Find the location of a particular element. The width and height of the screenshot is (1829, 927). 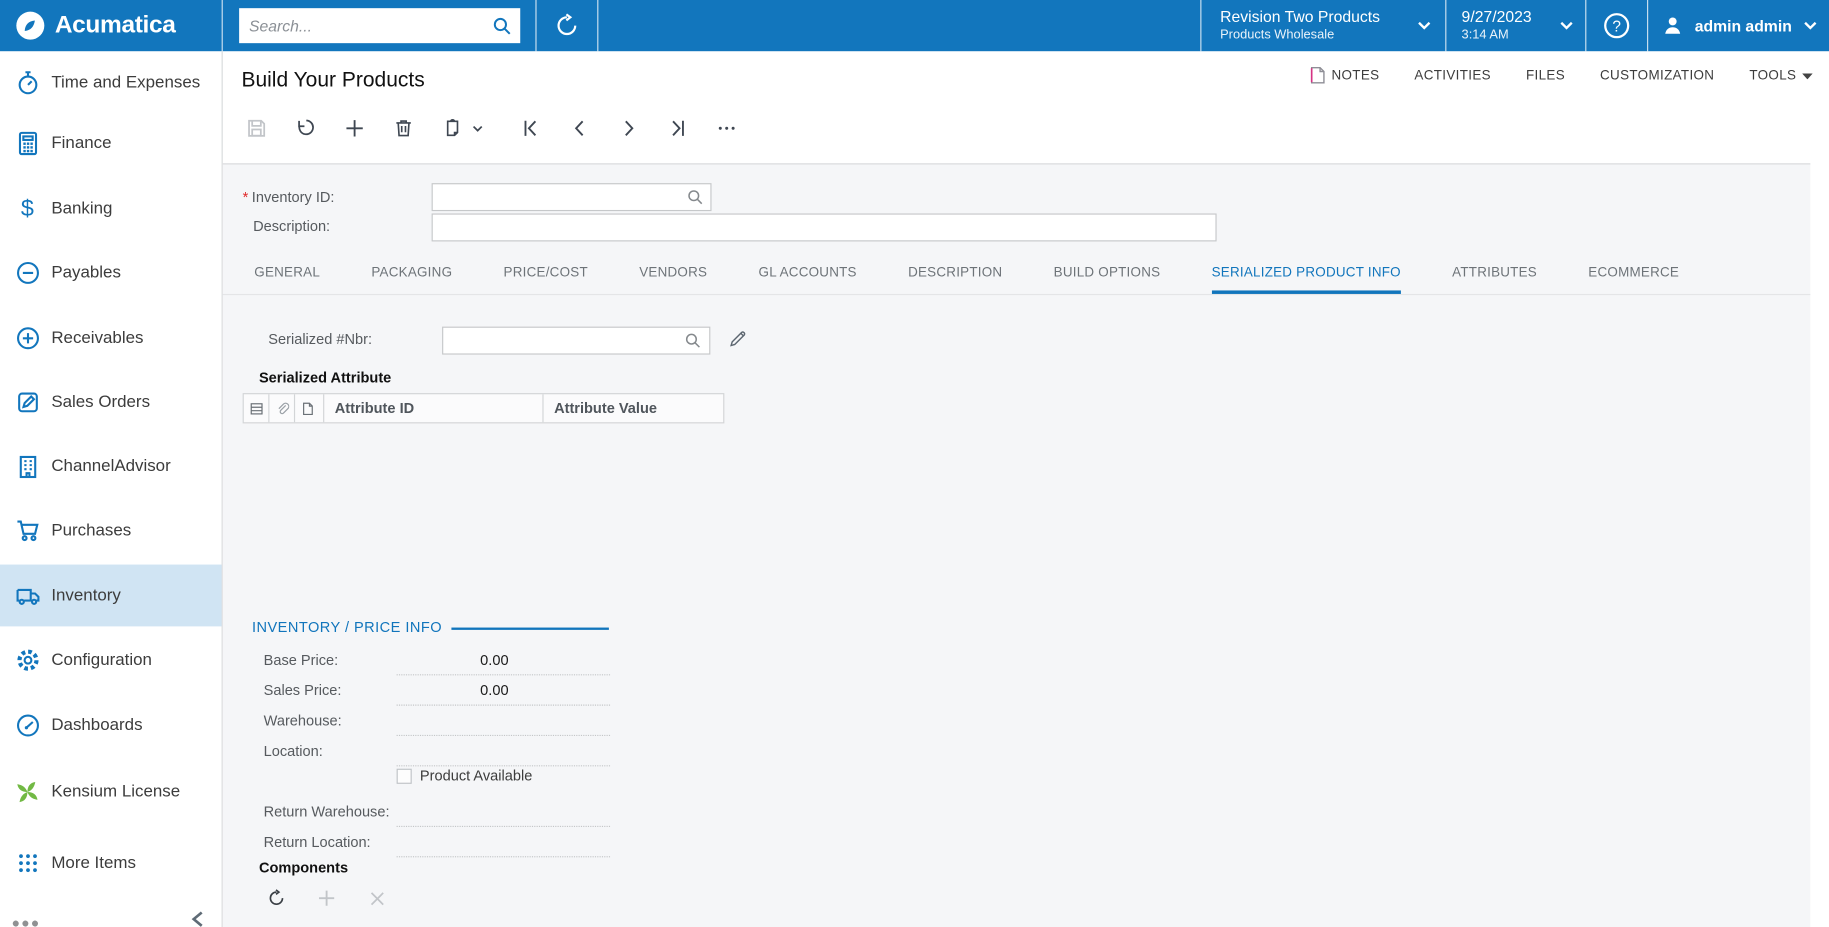

inventory-id-label: * Inventory ID: is located at coordinates (288, 197).